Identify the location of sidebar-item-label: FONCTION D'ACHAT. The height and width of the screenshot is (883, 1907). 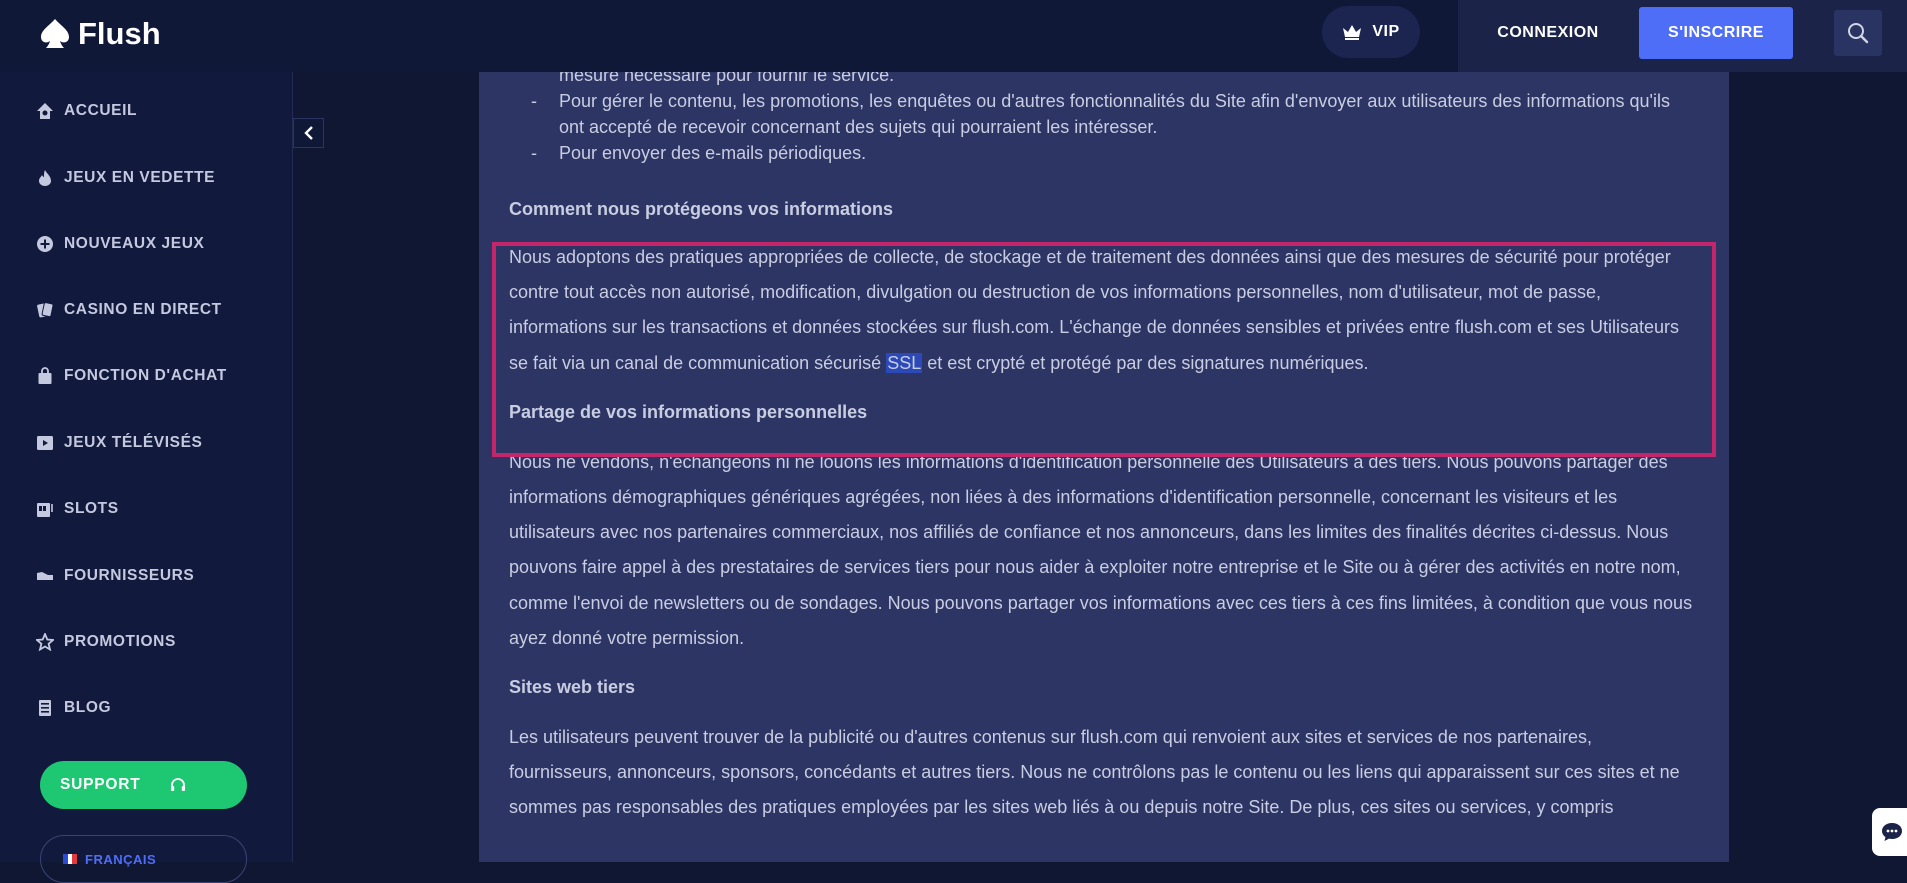
(145, 375).